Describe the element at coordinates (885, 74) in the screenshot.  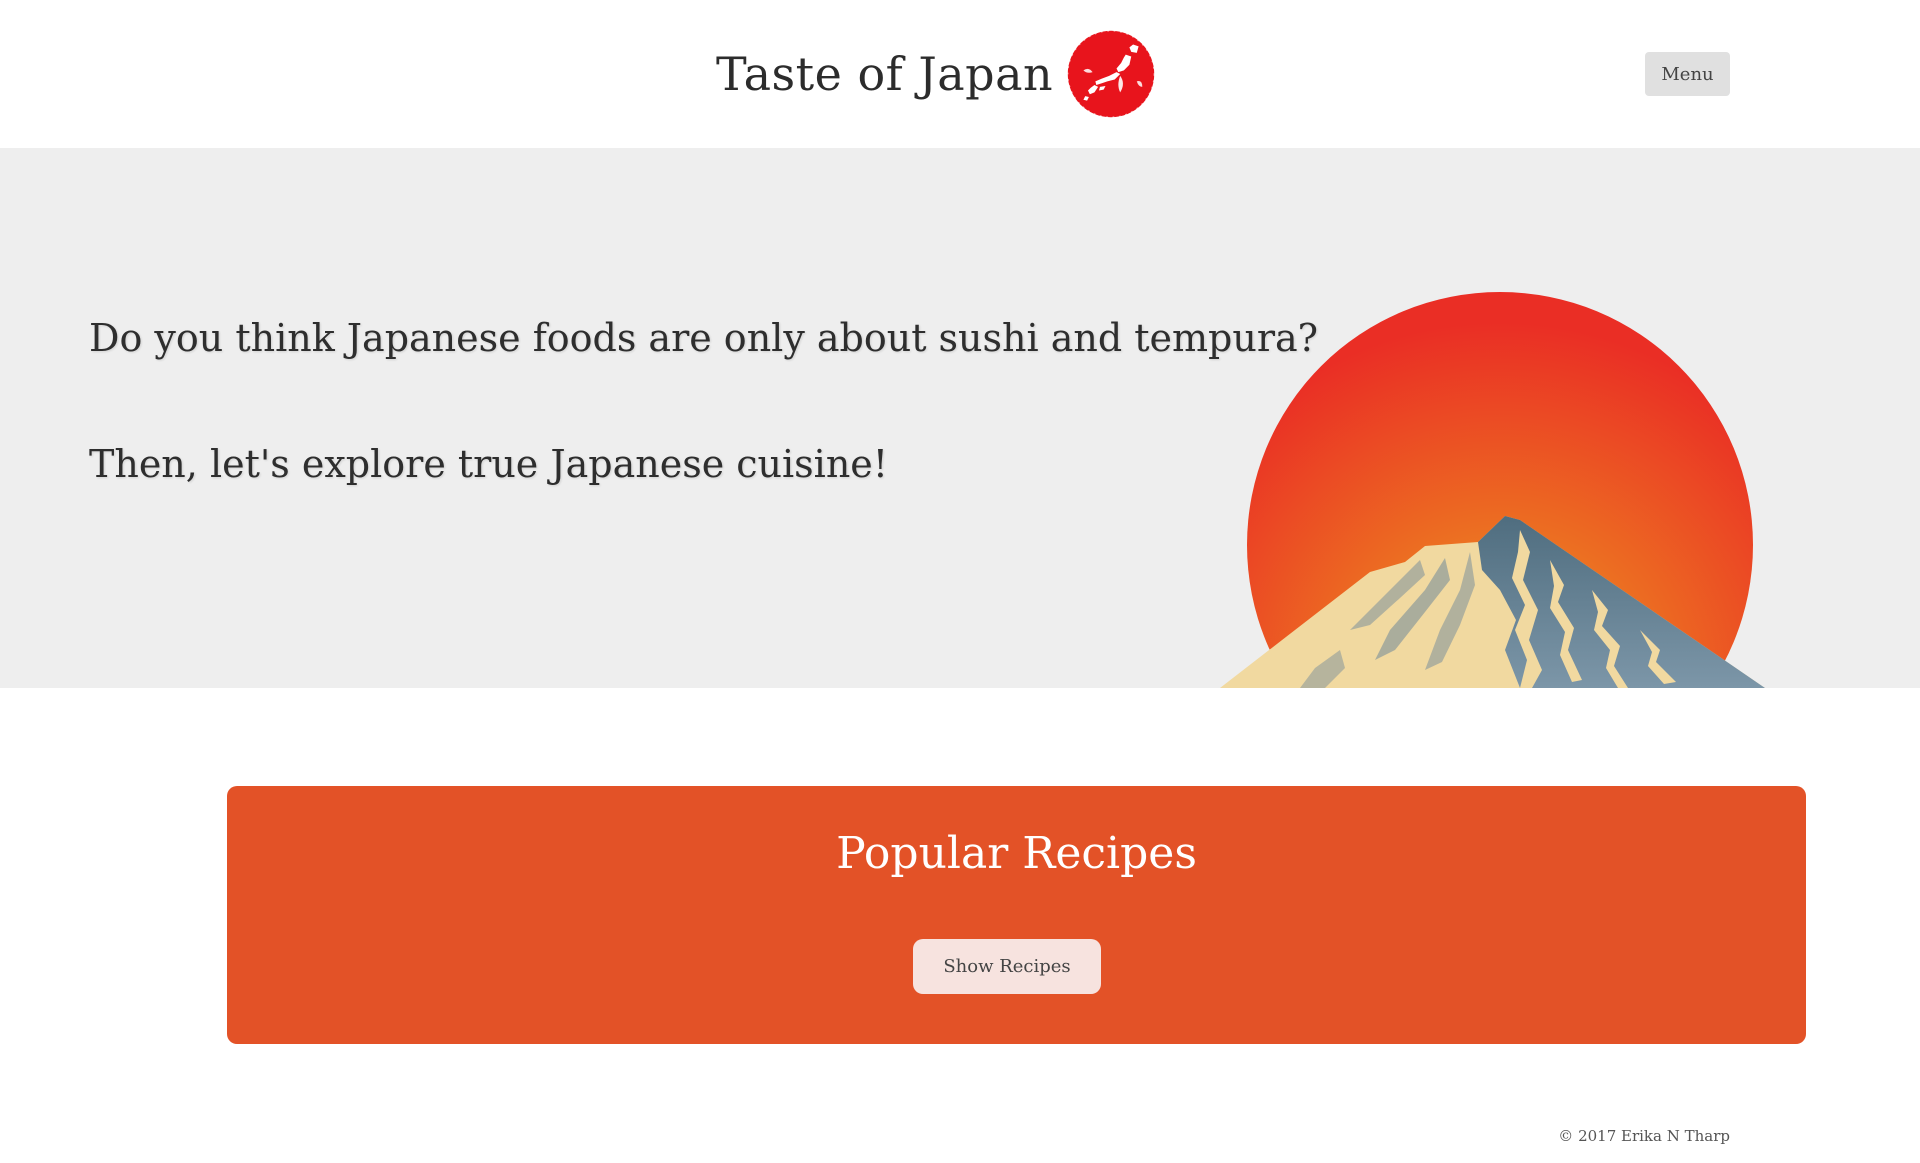
I see `site-title: Taste of Japan` at that location.